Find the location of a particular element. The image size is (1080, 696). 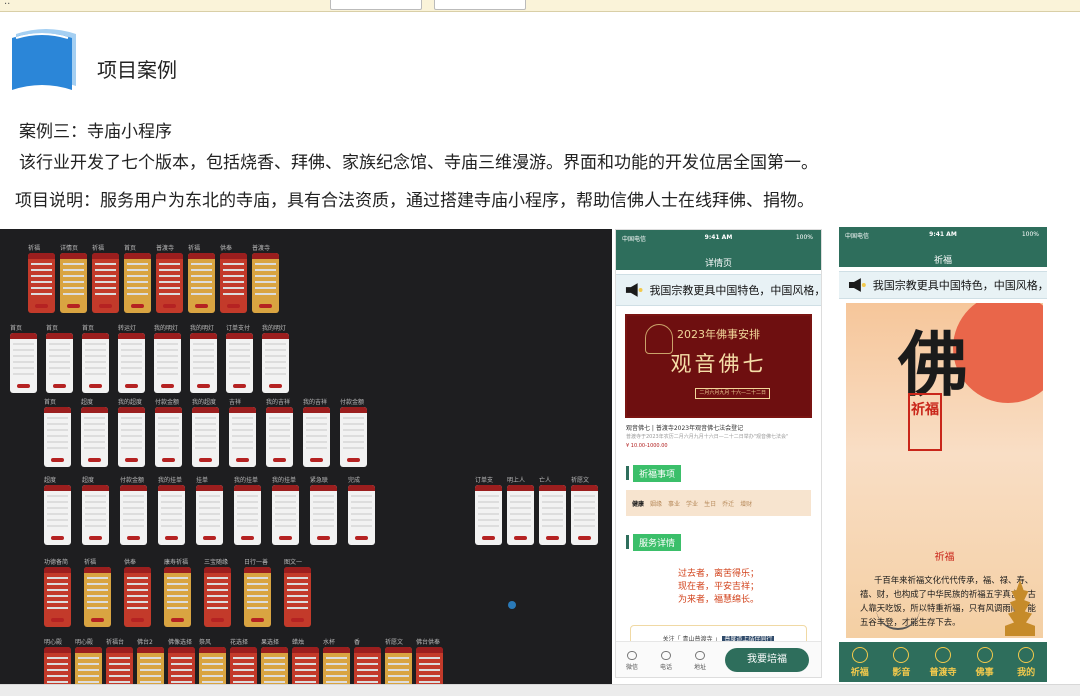

book-logo-icon is located at coordinates (44, 59).